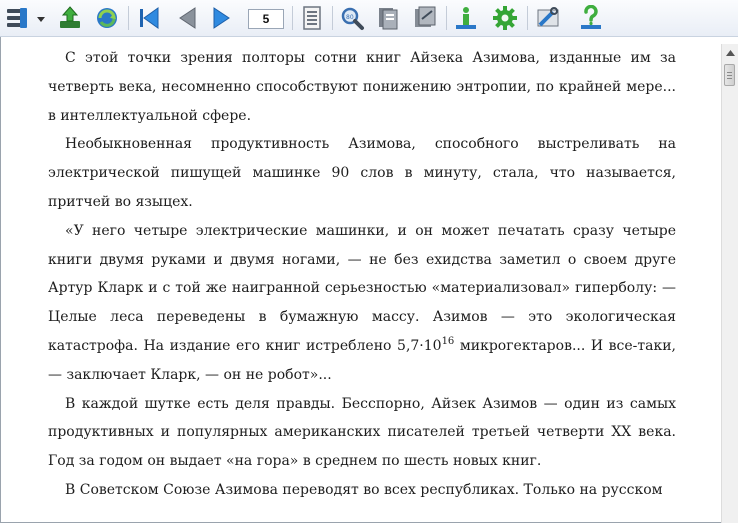  Describe the element at coordinates (448, 341) in the screenshot. I see `exponent: 16` at that location.